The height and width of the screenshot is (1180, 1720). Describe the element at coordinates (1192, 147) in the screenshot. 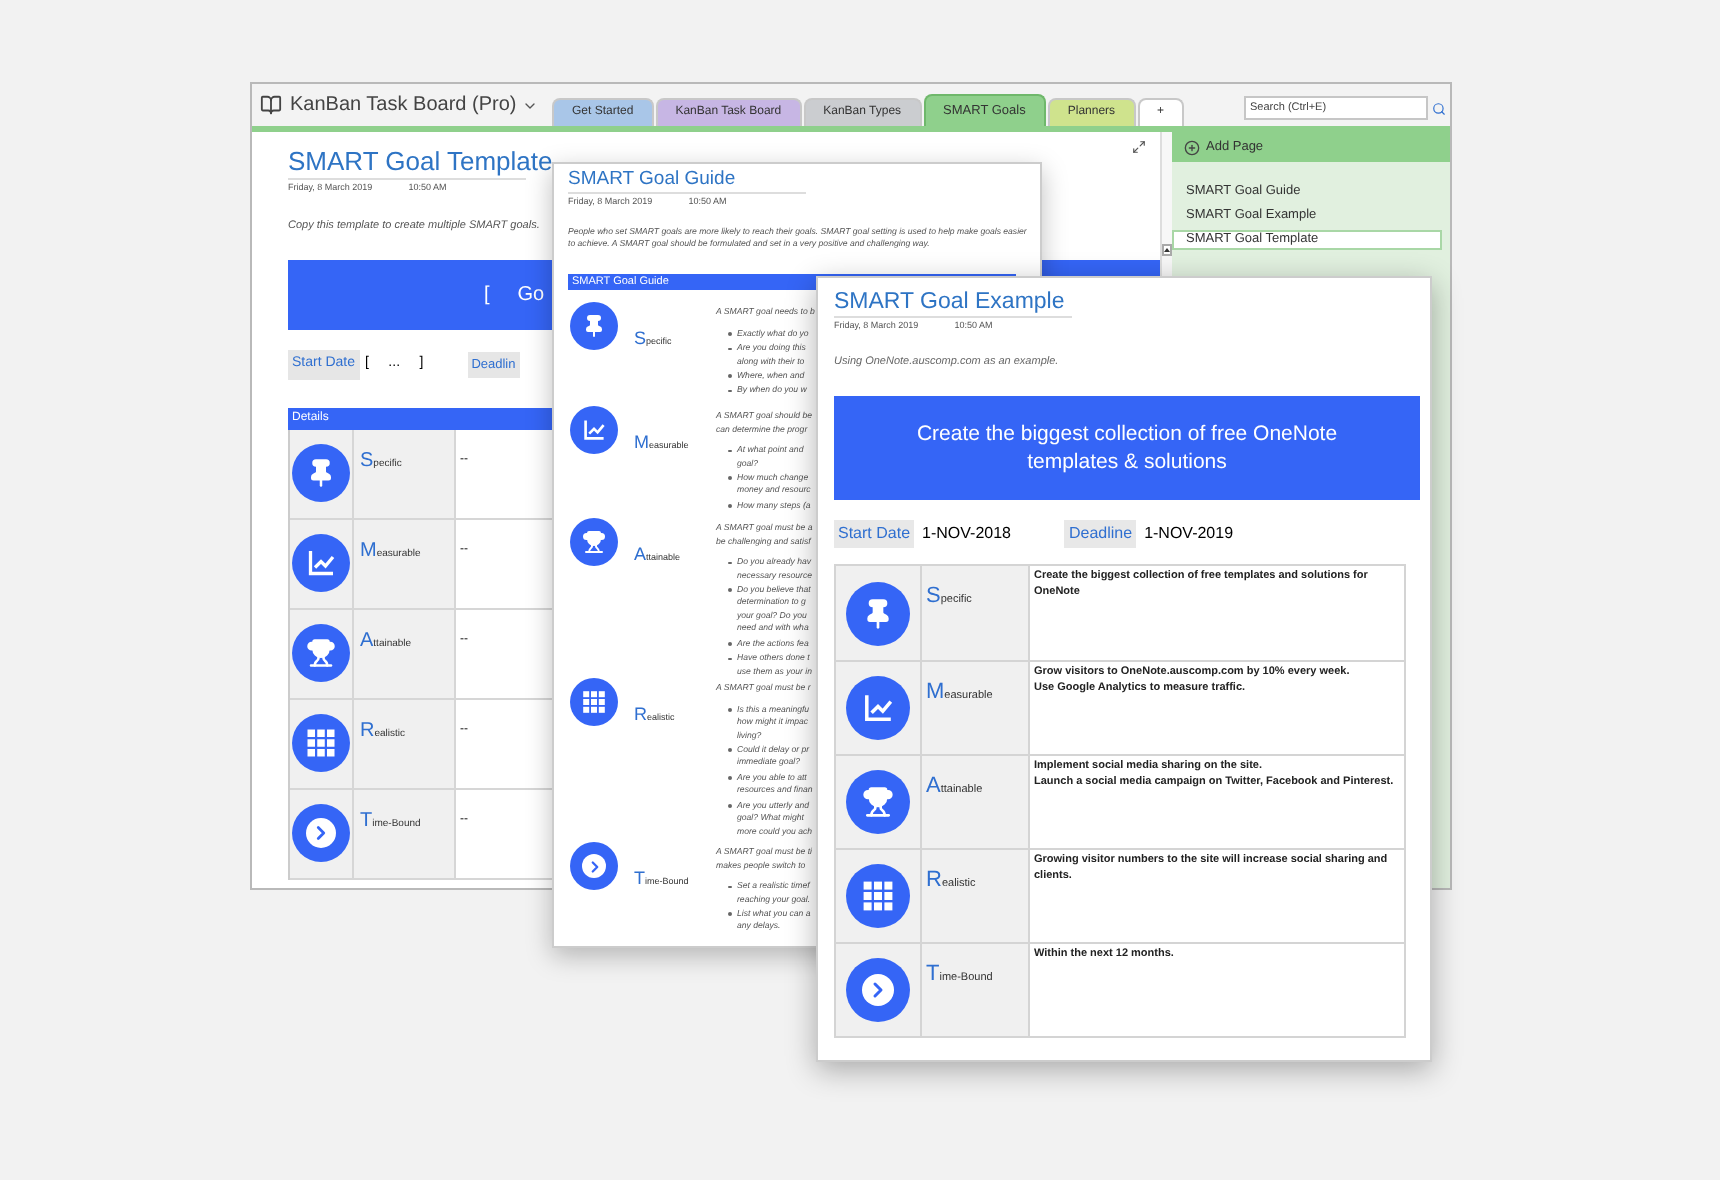

I see `add-icon` at that location.